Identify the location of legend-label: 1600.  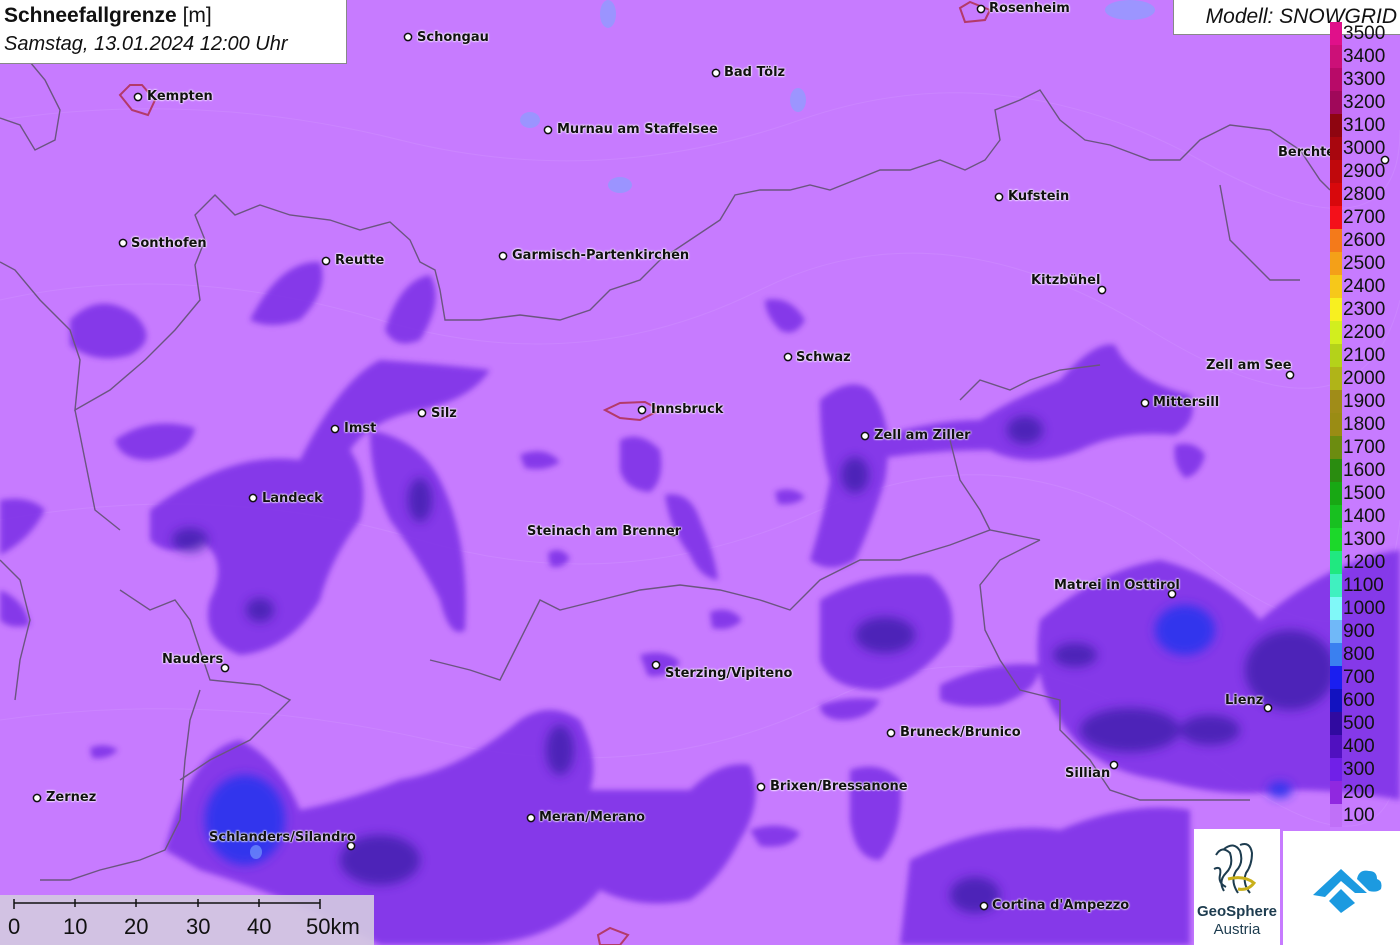
(1364, 470).